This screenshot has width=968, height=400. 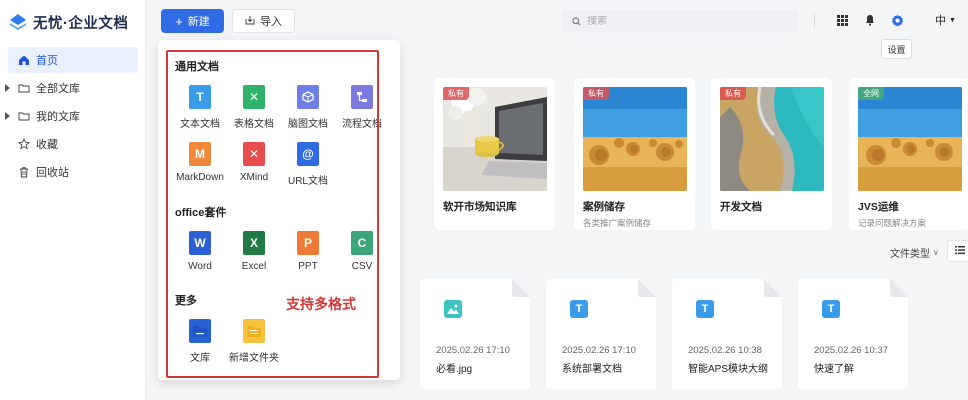 I want to click on library-title: 软开市场知识库, so click(x=480, y=207).